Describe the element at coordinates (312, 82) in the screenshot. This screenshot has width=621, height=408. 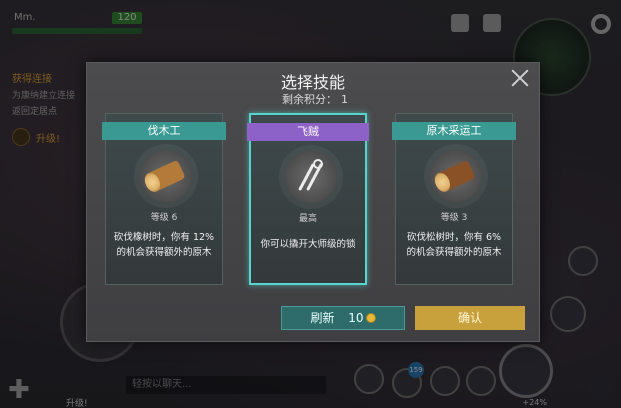
I see `modal-title: 选择技能` at that location.